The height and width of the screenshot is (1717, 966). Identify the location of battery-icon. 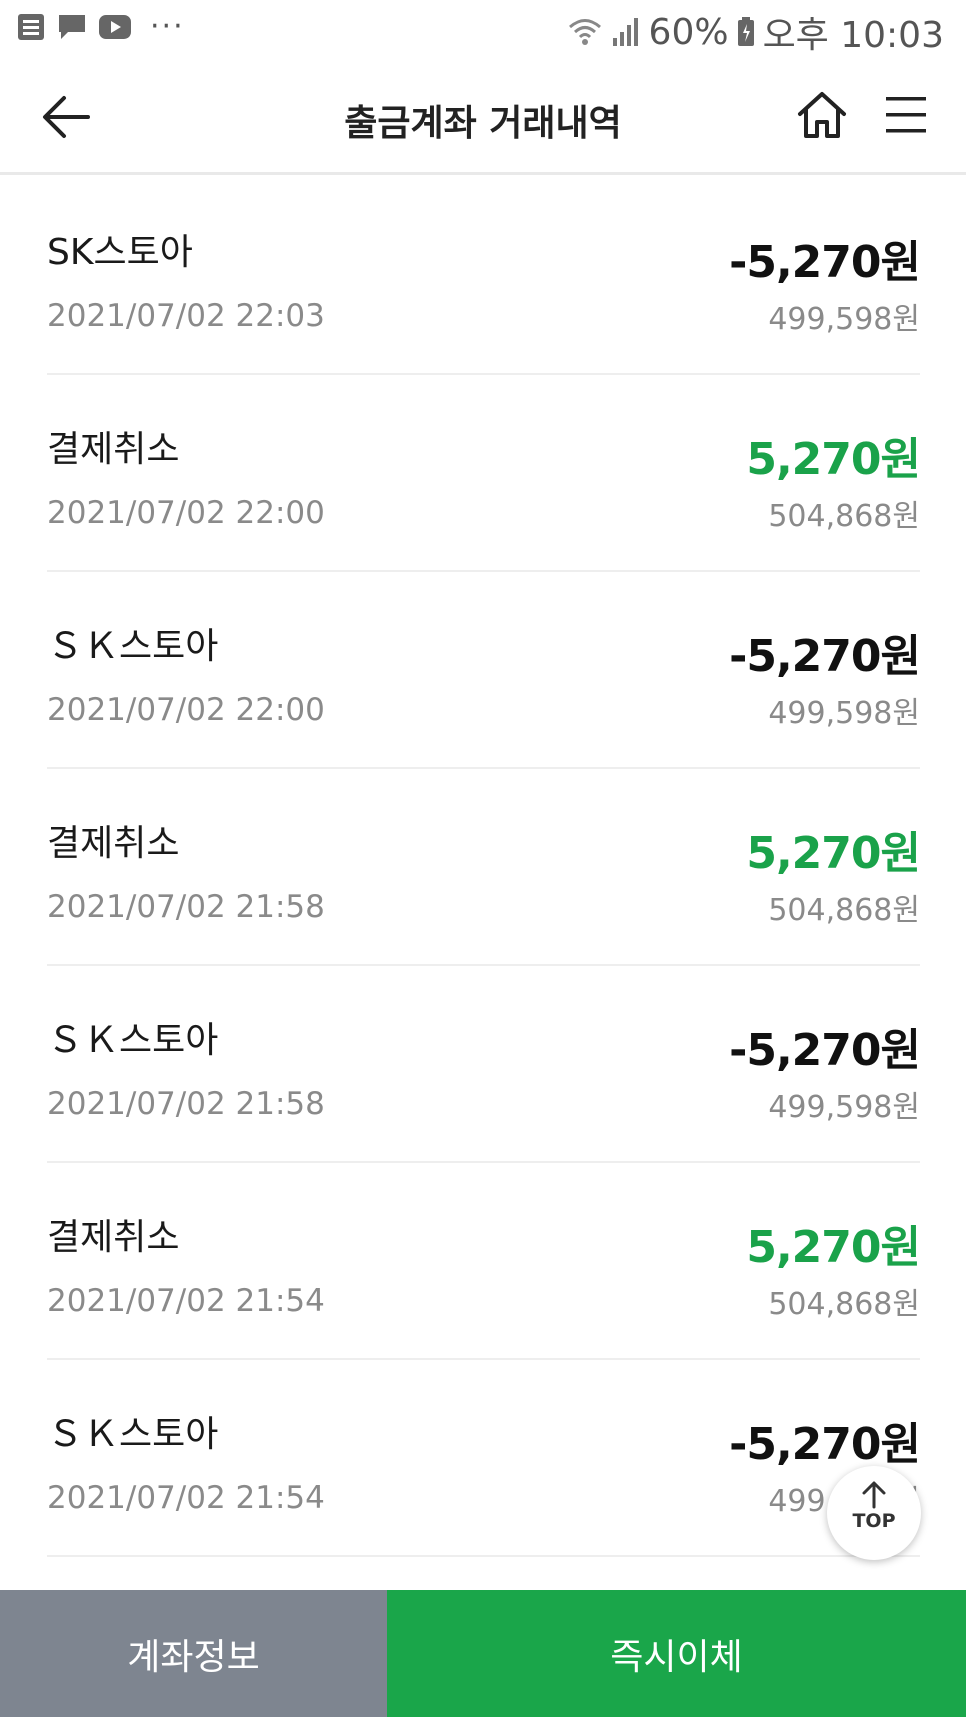
(745, 31).